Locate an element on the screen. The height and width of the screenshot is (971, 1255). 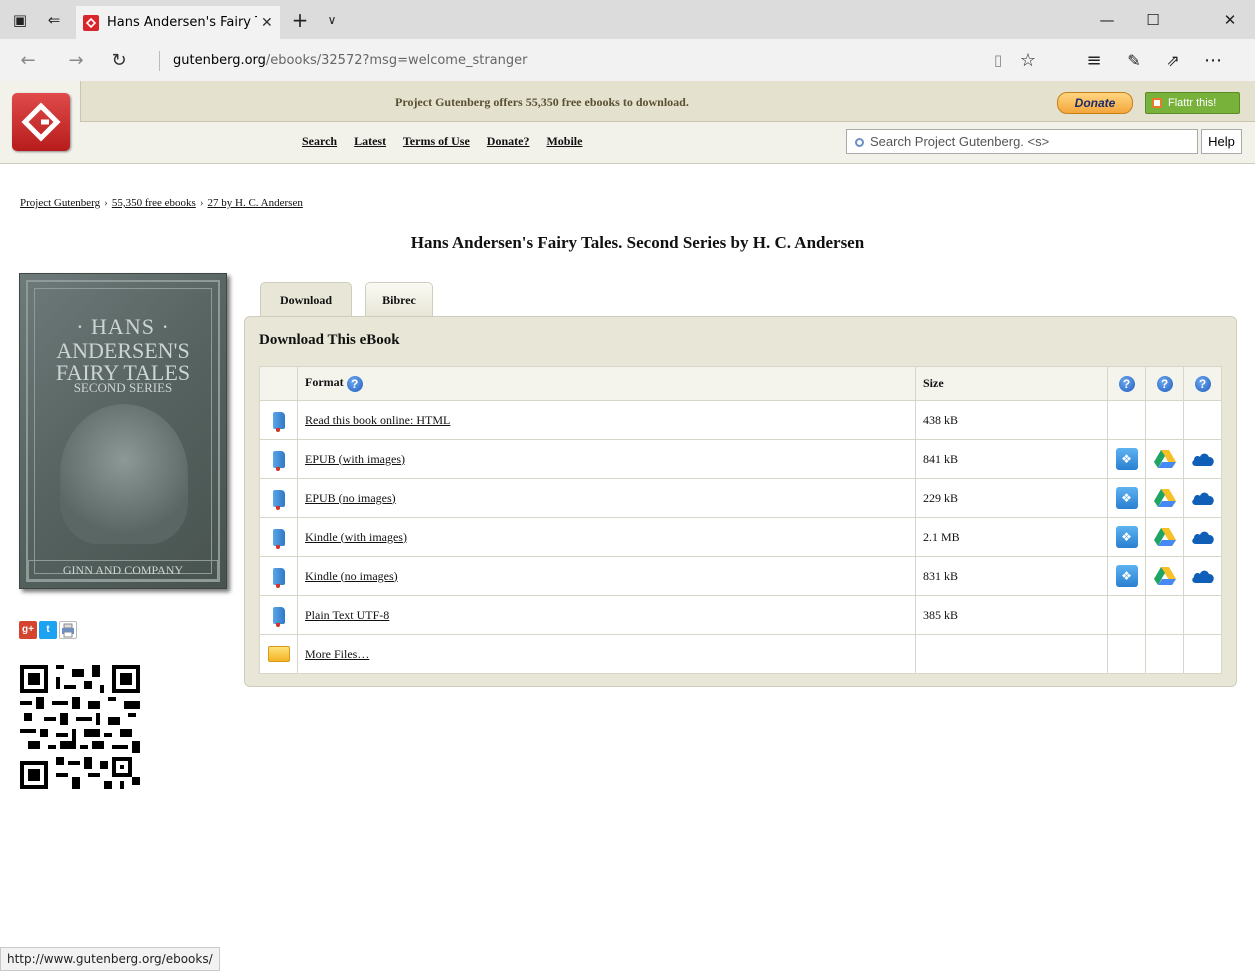
format-cell: EPUB (with images) is located at coordinates (606, 459).